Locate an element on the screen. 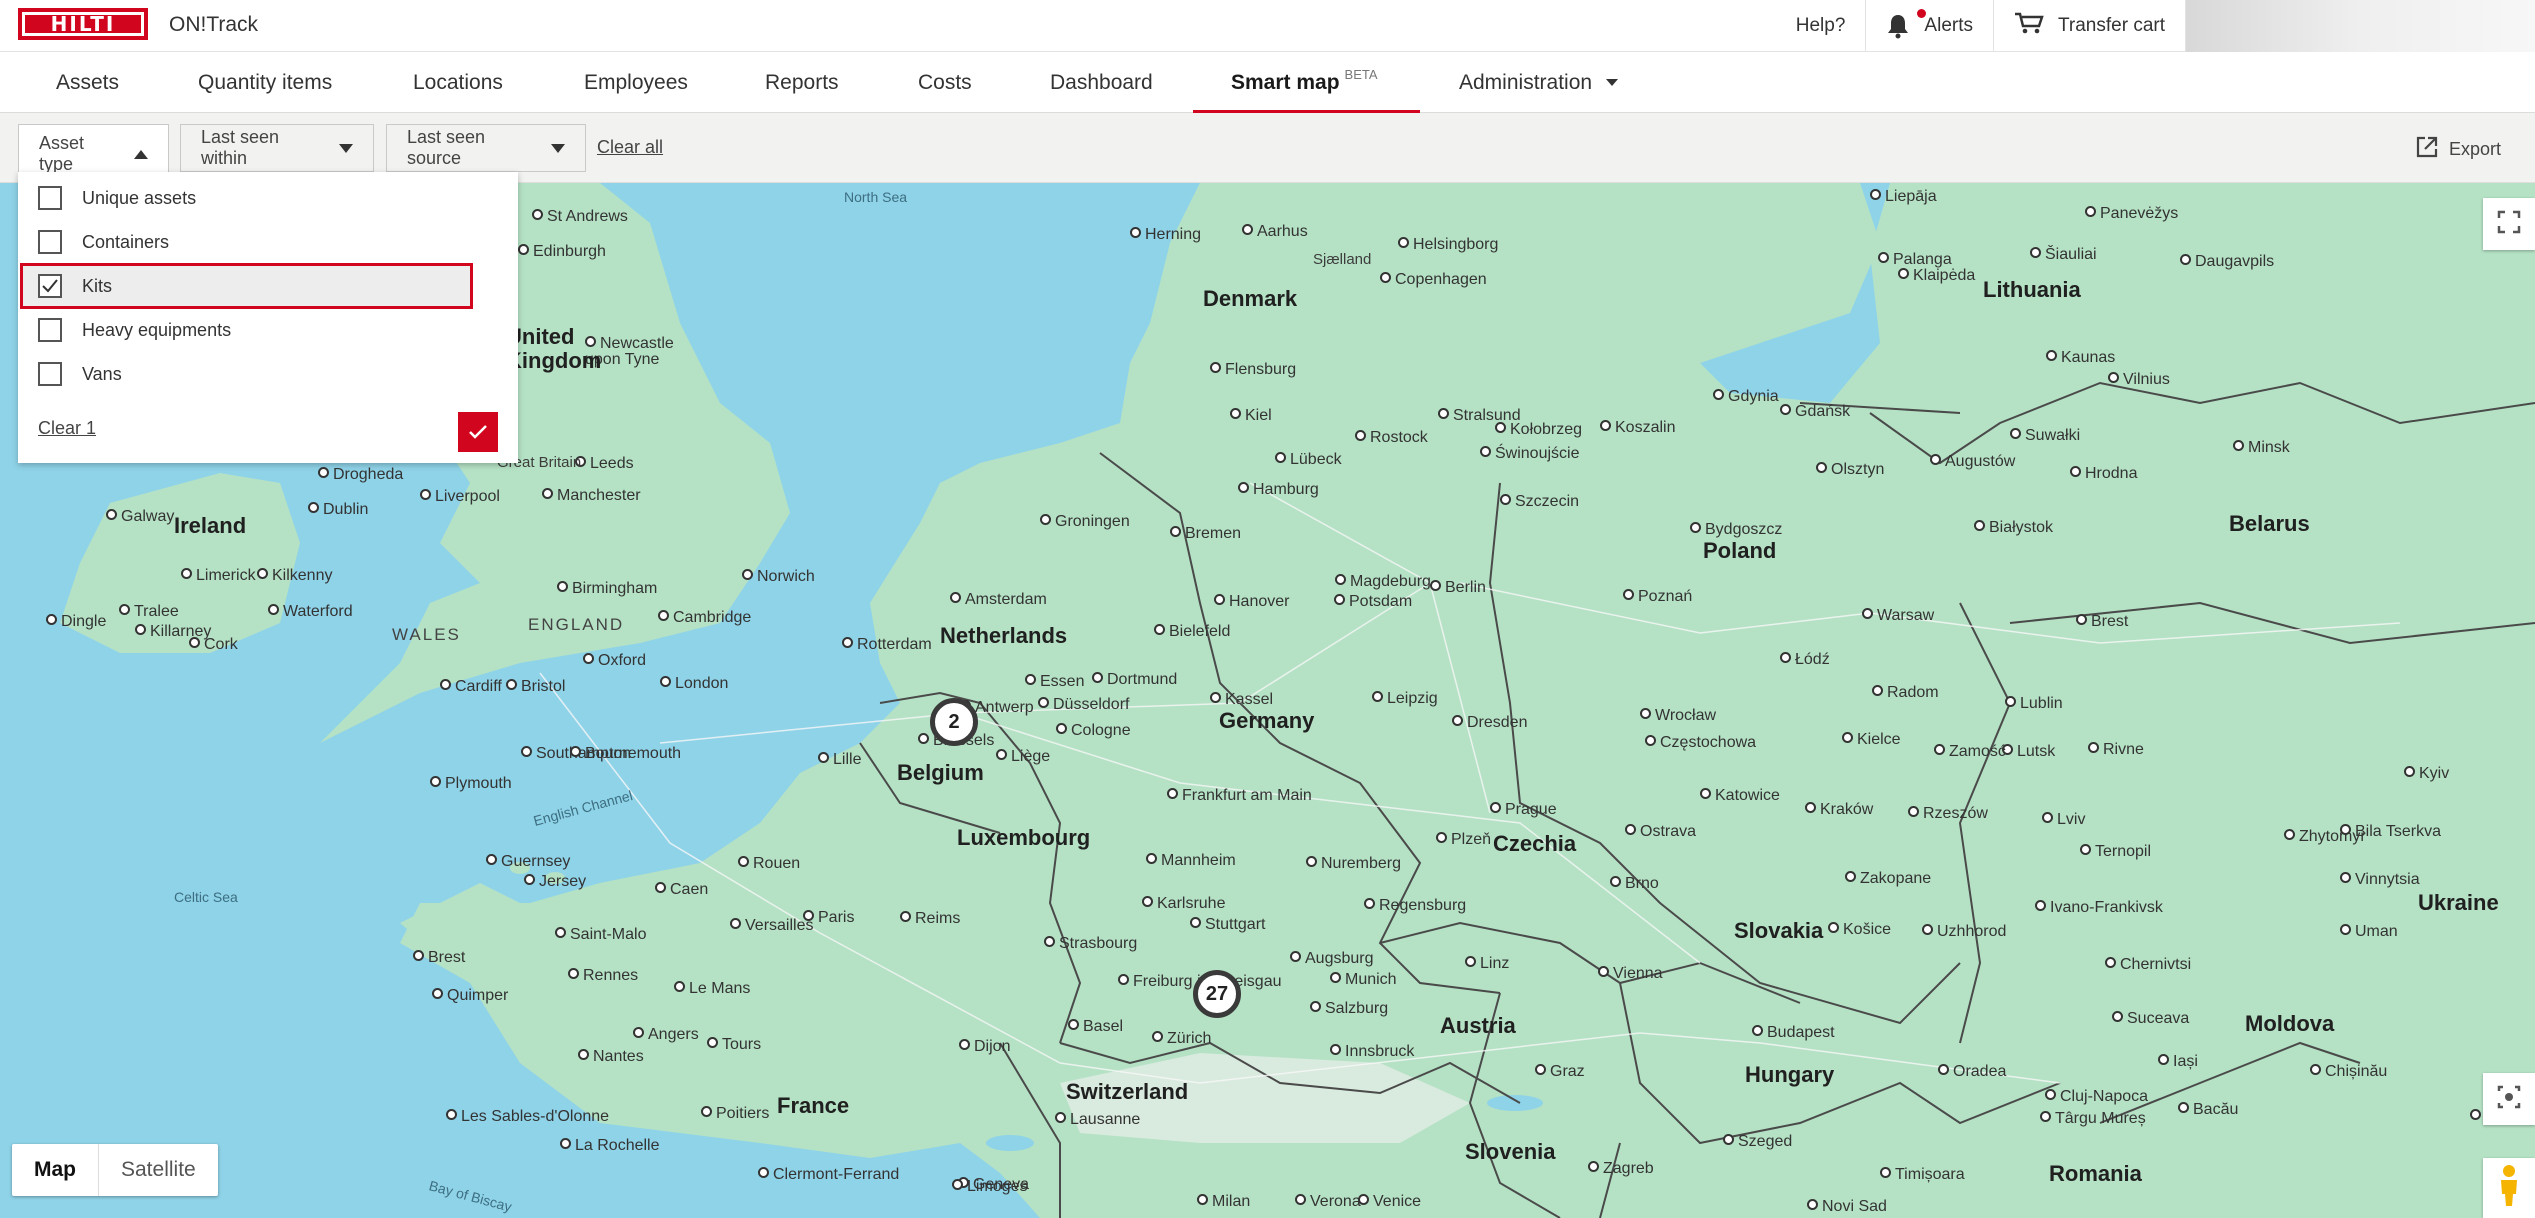 The image size is (2535, 1218). city-label: Bremen is located at coordinates (1205, 534).